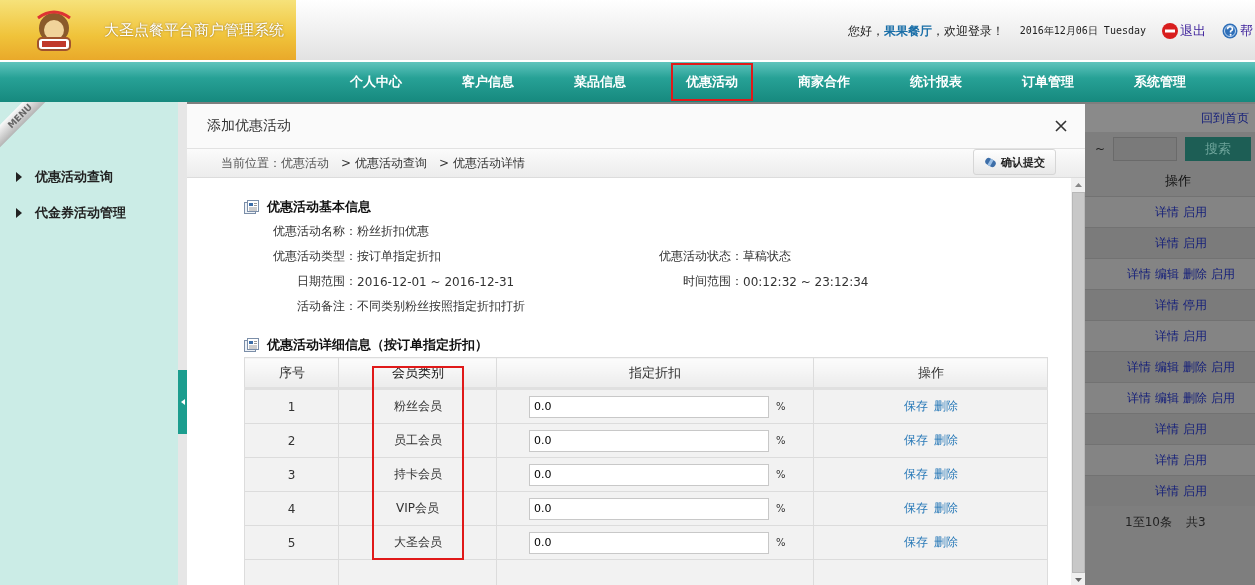 This screenshot has height=585, width=1255. What do you see at coordinates (824, 82) in the screenshot?
I see `nav-item: 商家合作` at bounding box center [824, 82].